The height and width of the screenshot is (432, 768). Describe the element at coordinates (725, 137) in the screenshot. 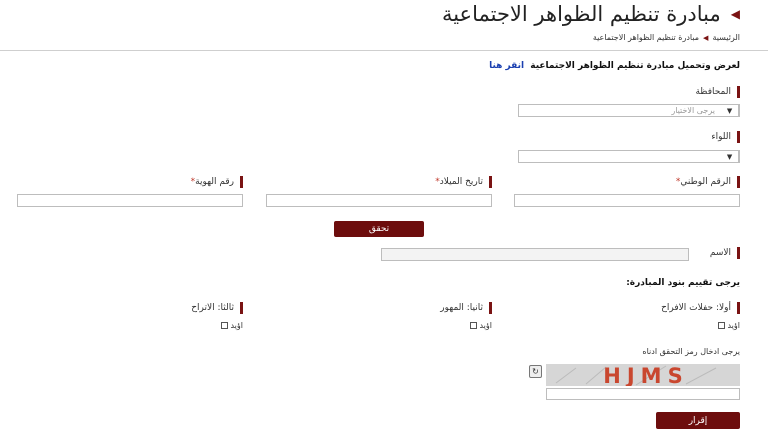

I see `brigade-label: اللواء` at that location.